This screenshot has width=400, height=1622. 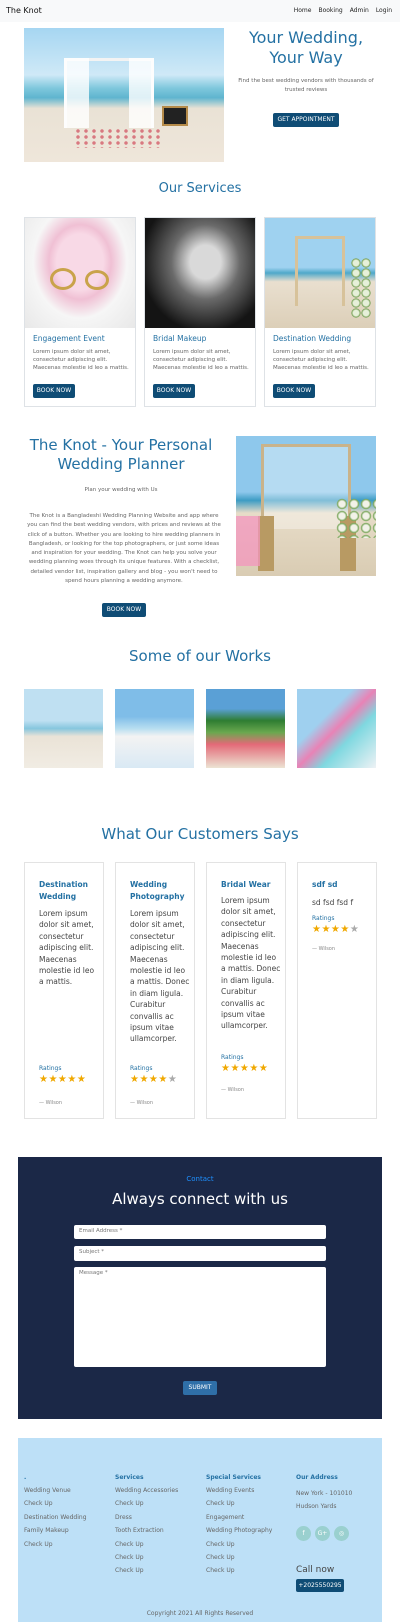 I want to click on about-book-now-button: BOOK NOW, so click(x=124, y=610).